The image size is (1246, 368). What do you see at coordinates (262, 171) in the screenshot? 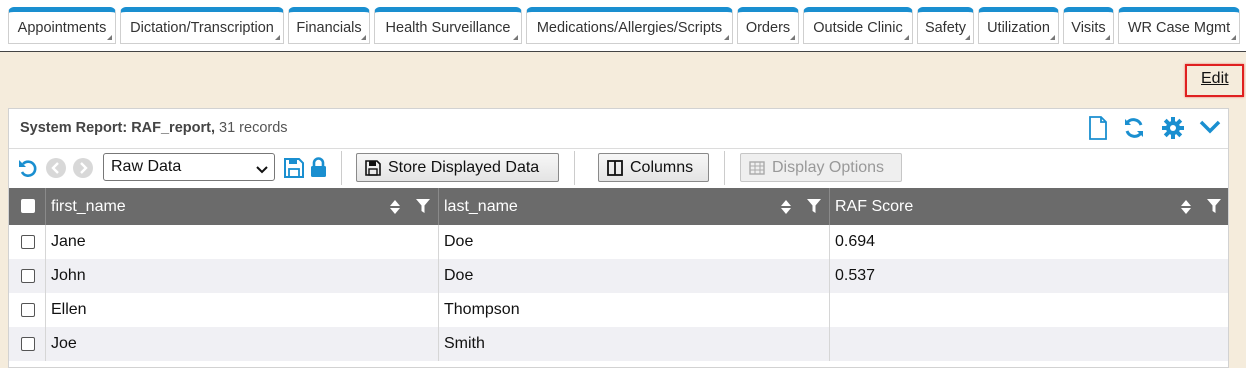
I see `chevron-down-icon` at bounding box center [262, 171].